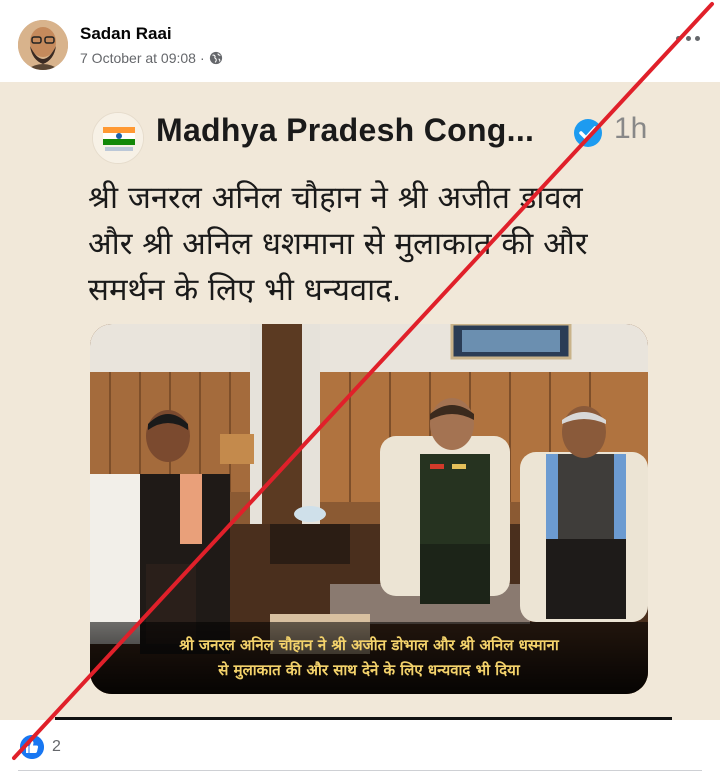 Image resolution: width=720 pixels, height=776 pixels. I want to click on footer-divider, so click(360, 770).